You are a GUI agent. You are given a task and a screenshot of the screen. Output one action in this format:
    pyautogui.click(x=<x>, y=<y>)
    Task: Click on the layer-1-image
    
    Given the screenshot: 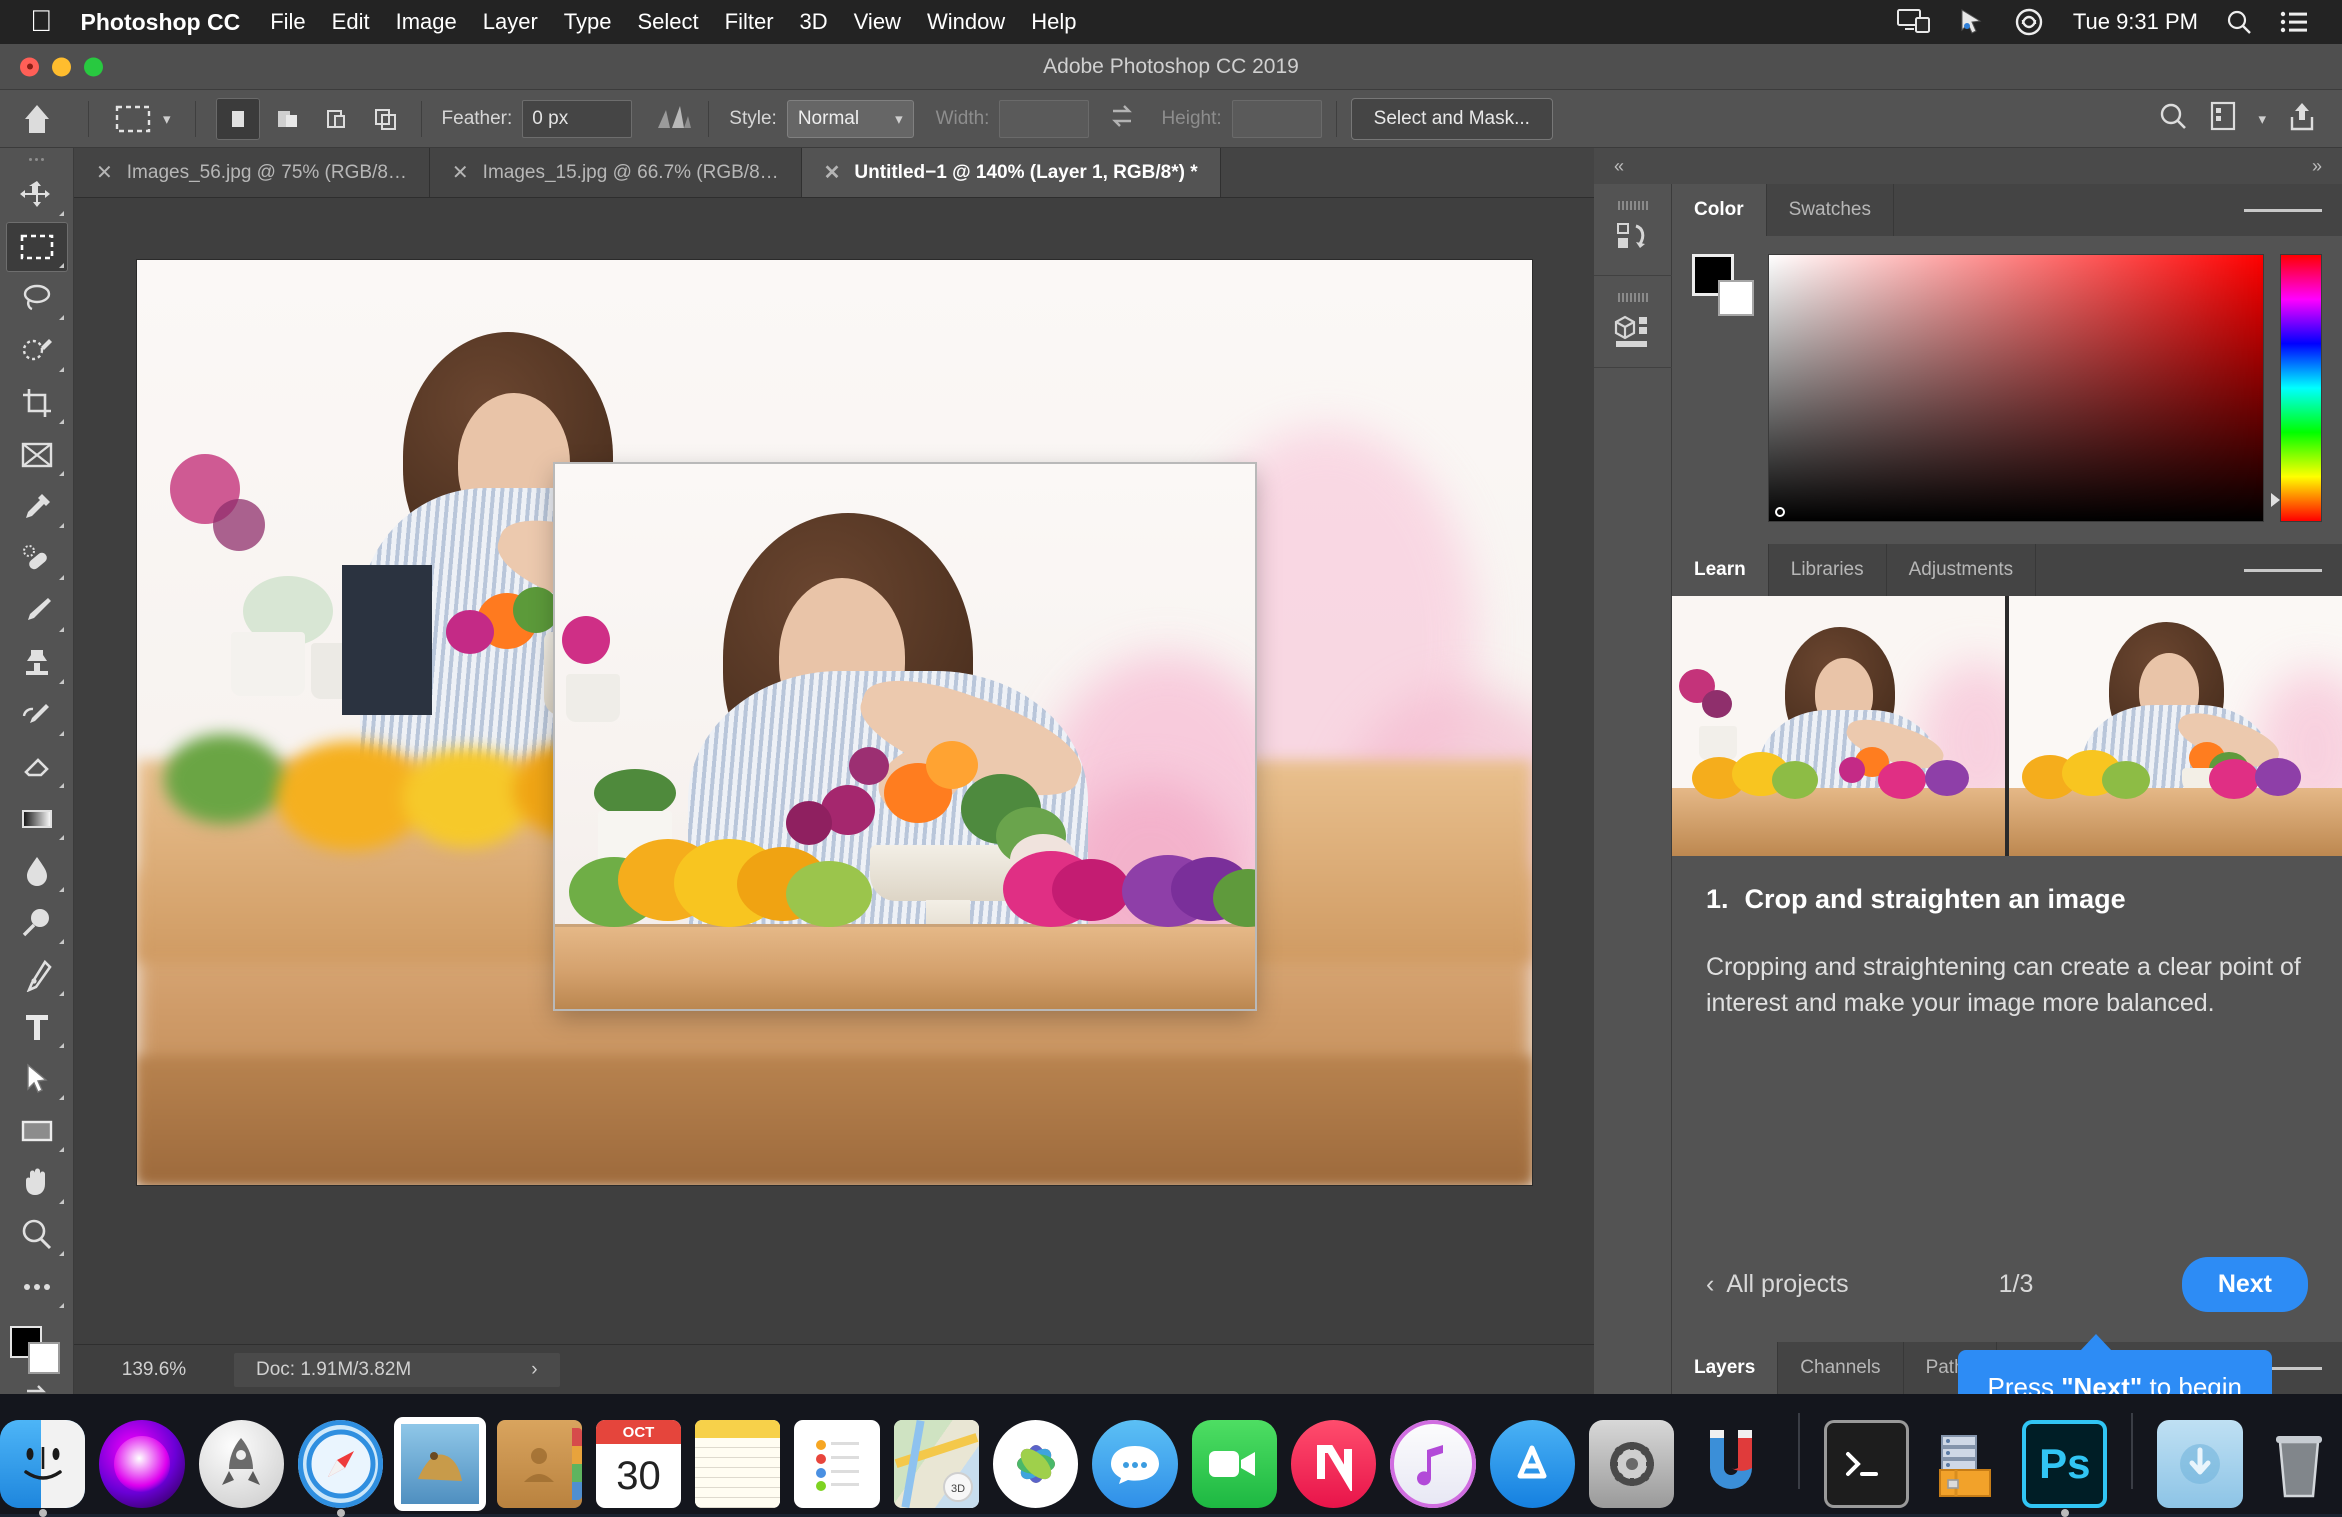 What is the action you would take?
    pyautogui.click(x=905, y=736)
    